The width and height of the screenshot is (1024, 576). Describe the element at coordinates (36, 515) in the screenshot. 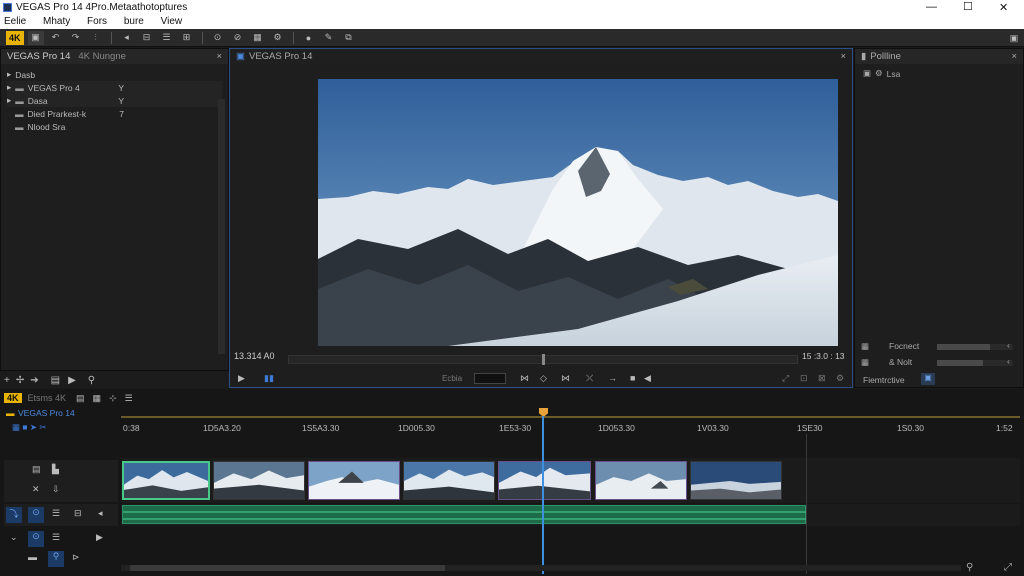

I see `audio-mute-icon: ⊙` at that location.